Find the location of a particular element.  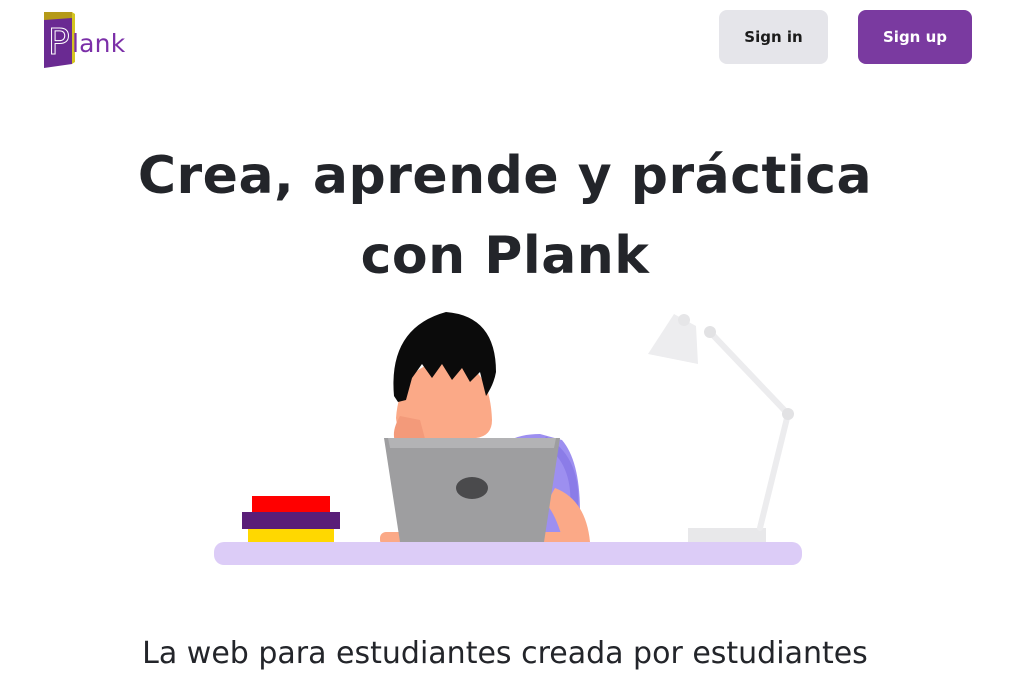

plank-logo: P lank is located at coordinates (83, 39).